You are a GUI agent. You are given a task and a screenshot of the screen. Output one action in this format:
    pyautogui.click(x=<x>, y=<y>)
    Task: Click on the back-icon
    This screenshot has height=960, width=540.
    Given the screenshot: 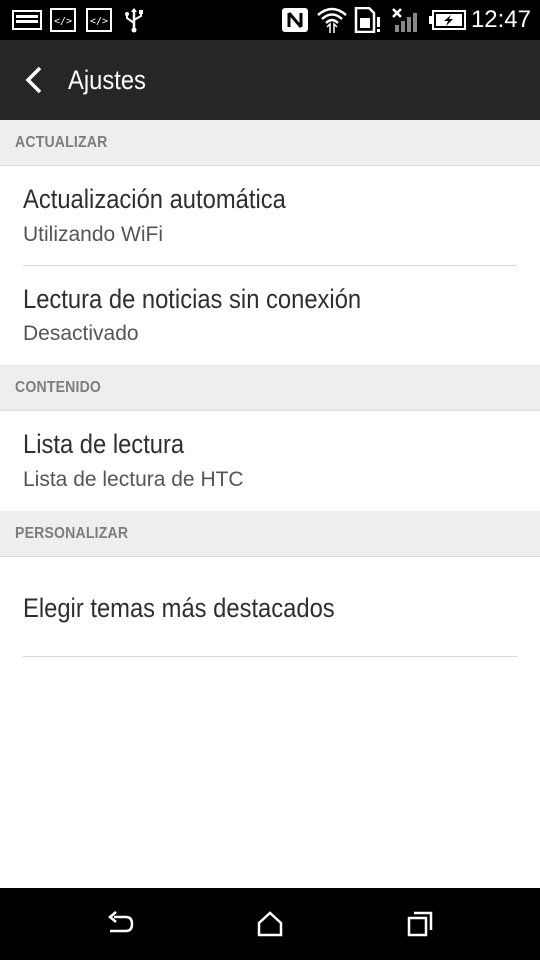 What is the action you would take?
    pyautogui.click(x=121, y=922)
    